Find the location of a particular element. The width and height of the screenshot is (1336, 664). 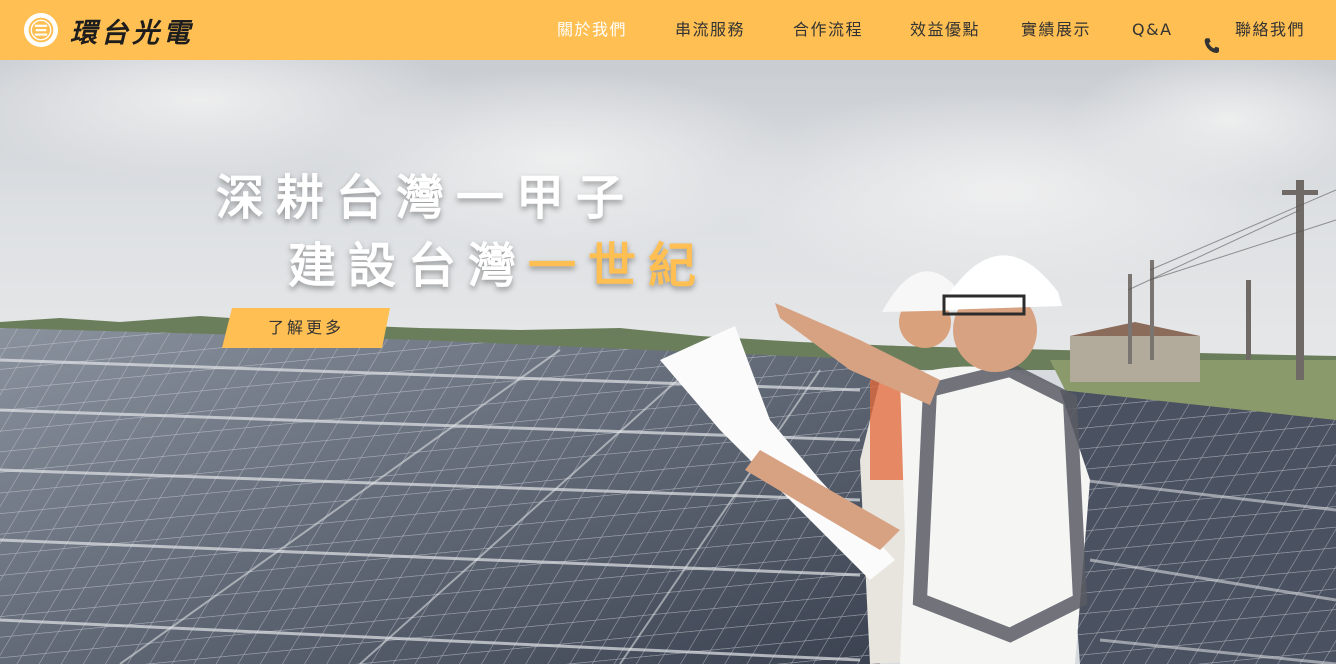

hero-headline-line2: 建設台灣一世紀 is located at coordinates (498, 261).